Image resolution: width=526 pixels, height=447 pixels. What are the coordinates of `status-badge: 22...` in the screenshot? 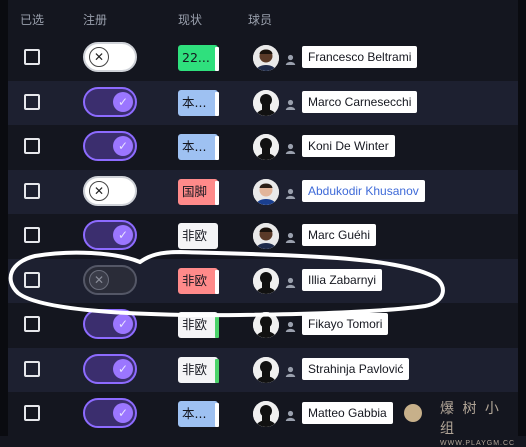 It's located at (198, 58).